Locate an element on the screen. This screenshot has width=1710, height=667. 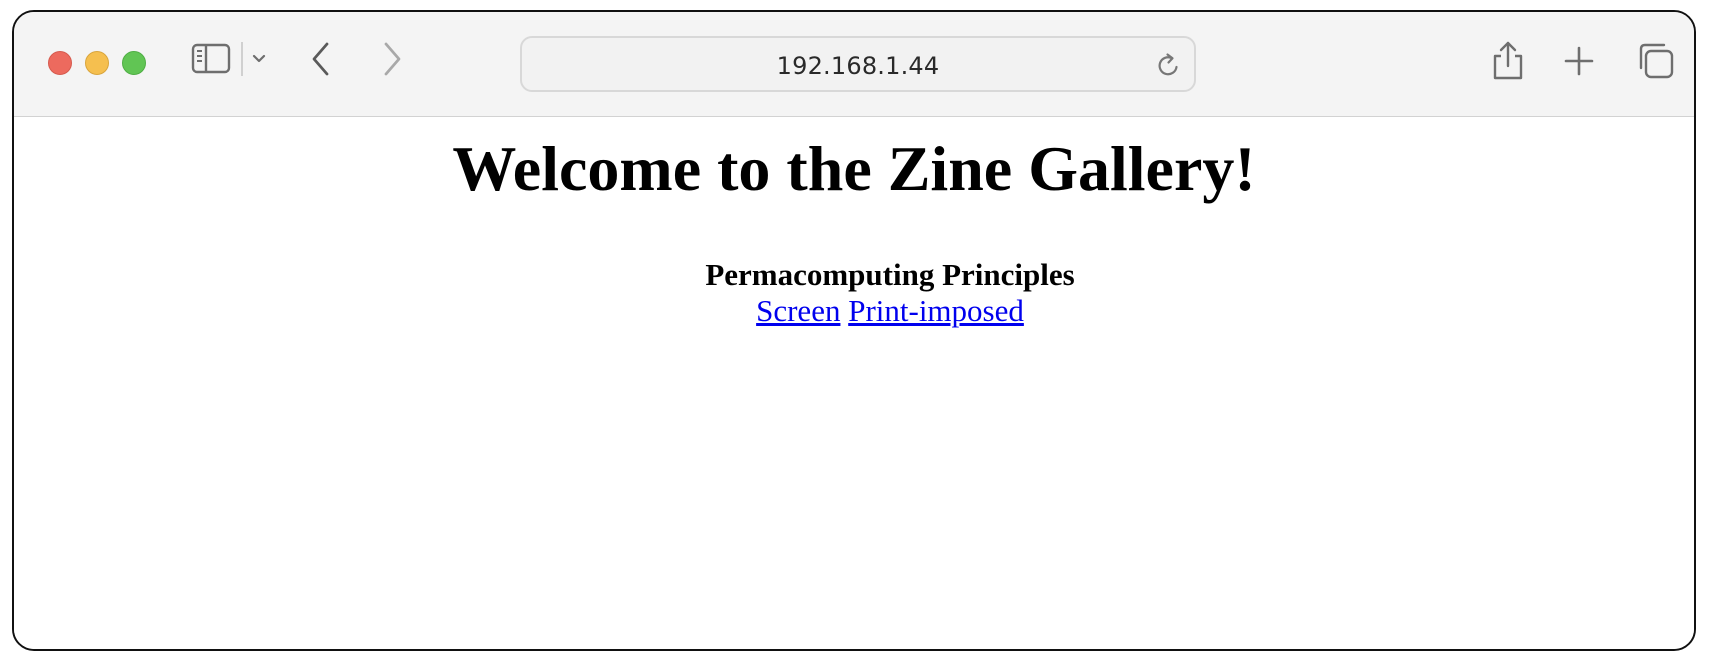
chevron-left-icon is located at coordinates (321, 59).